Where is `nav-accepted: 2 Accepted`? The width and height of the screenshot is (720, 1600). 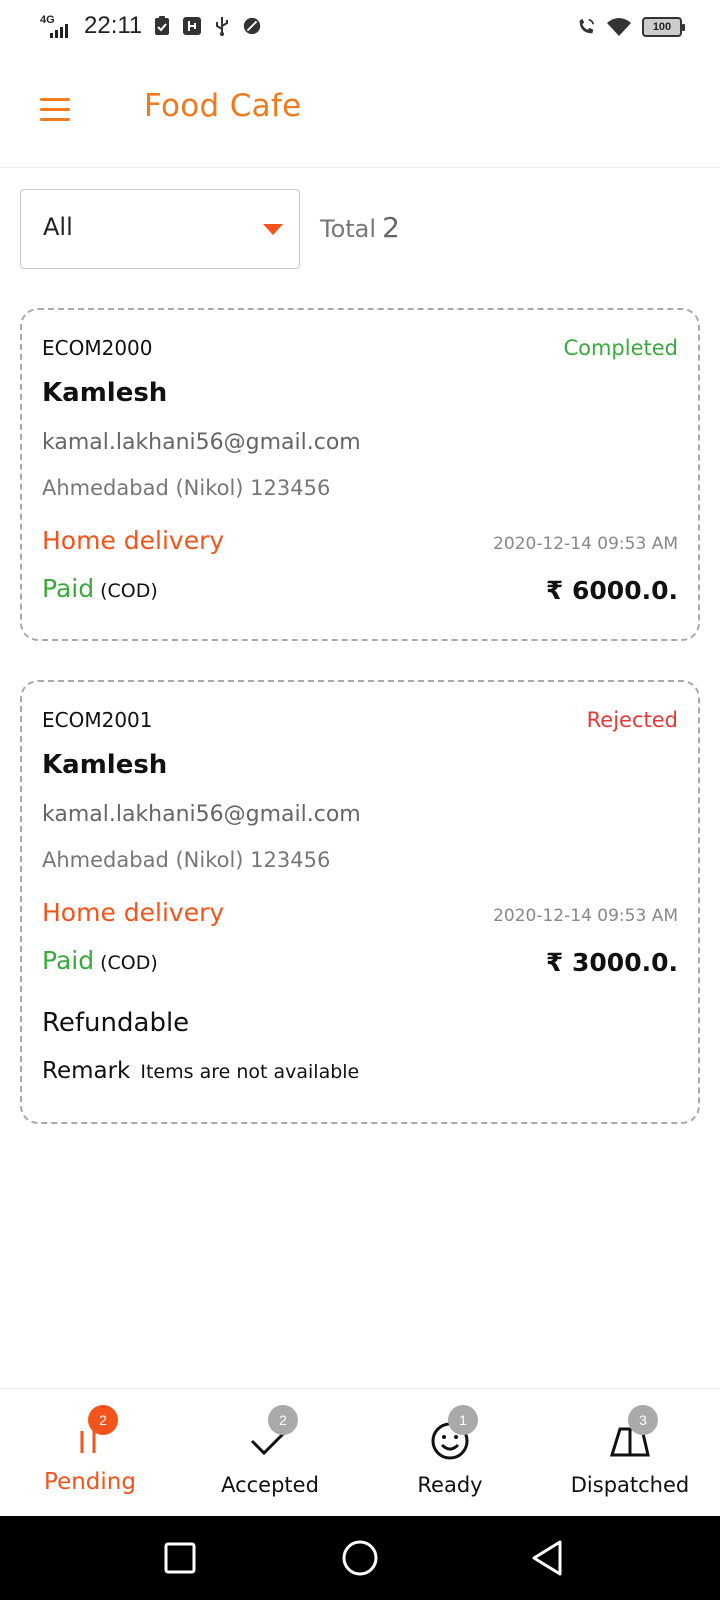 nav-accepted: 2 Accepted is located at coordinates (270, 1453).